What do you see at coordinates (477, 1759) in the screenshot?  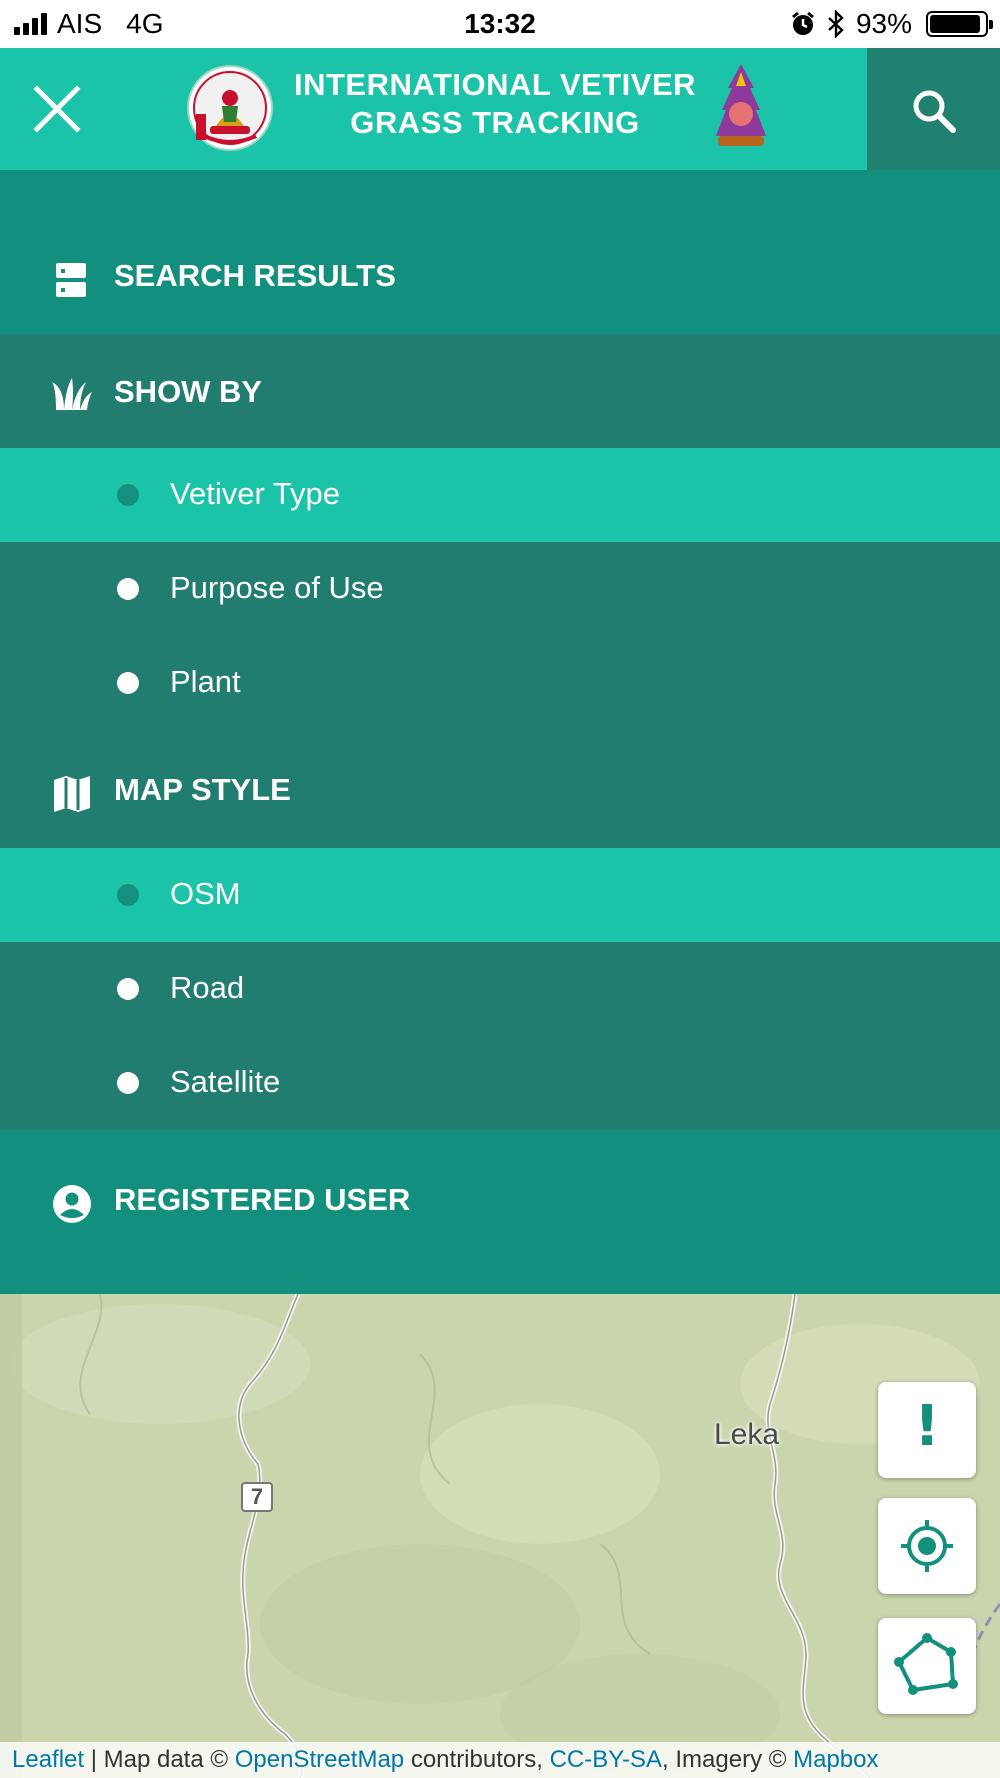 I see `attribution-text: contributors,` at bounding box center [477, 1759].